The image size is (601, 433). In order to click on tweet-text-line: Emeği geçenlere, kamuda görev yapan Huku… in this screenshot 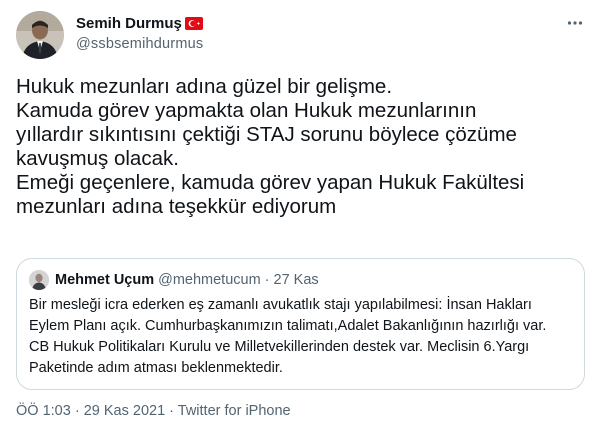, I will do `click(270, 182)`.